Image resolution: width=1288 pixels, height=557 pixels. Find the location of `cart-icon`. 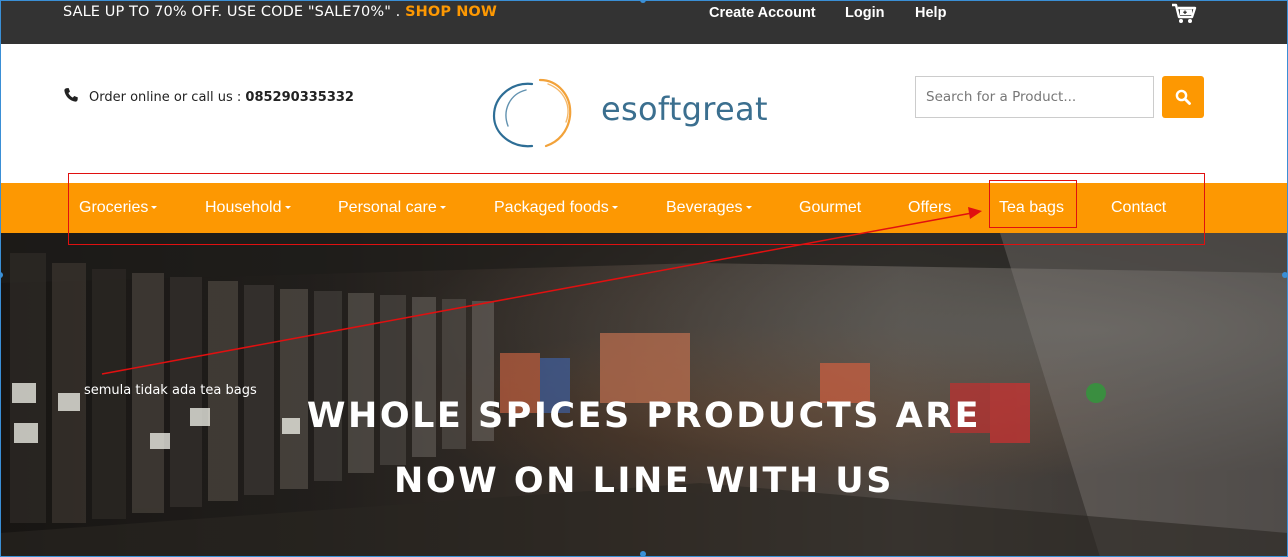

cart-icon is located at coordinates (1184, 14).